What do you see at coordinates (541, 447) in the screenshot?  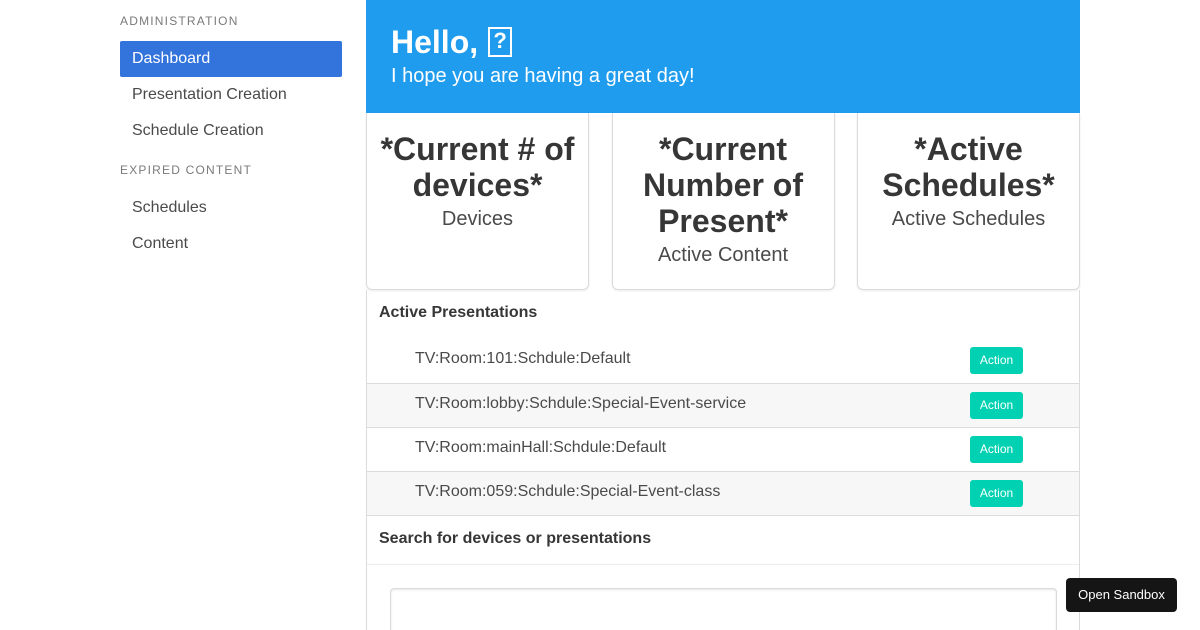 I see `presentation-name: TV:Room:mainHall:Schdule:Default` at bounding box center [541, 447].